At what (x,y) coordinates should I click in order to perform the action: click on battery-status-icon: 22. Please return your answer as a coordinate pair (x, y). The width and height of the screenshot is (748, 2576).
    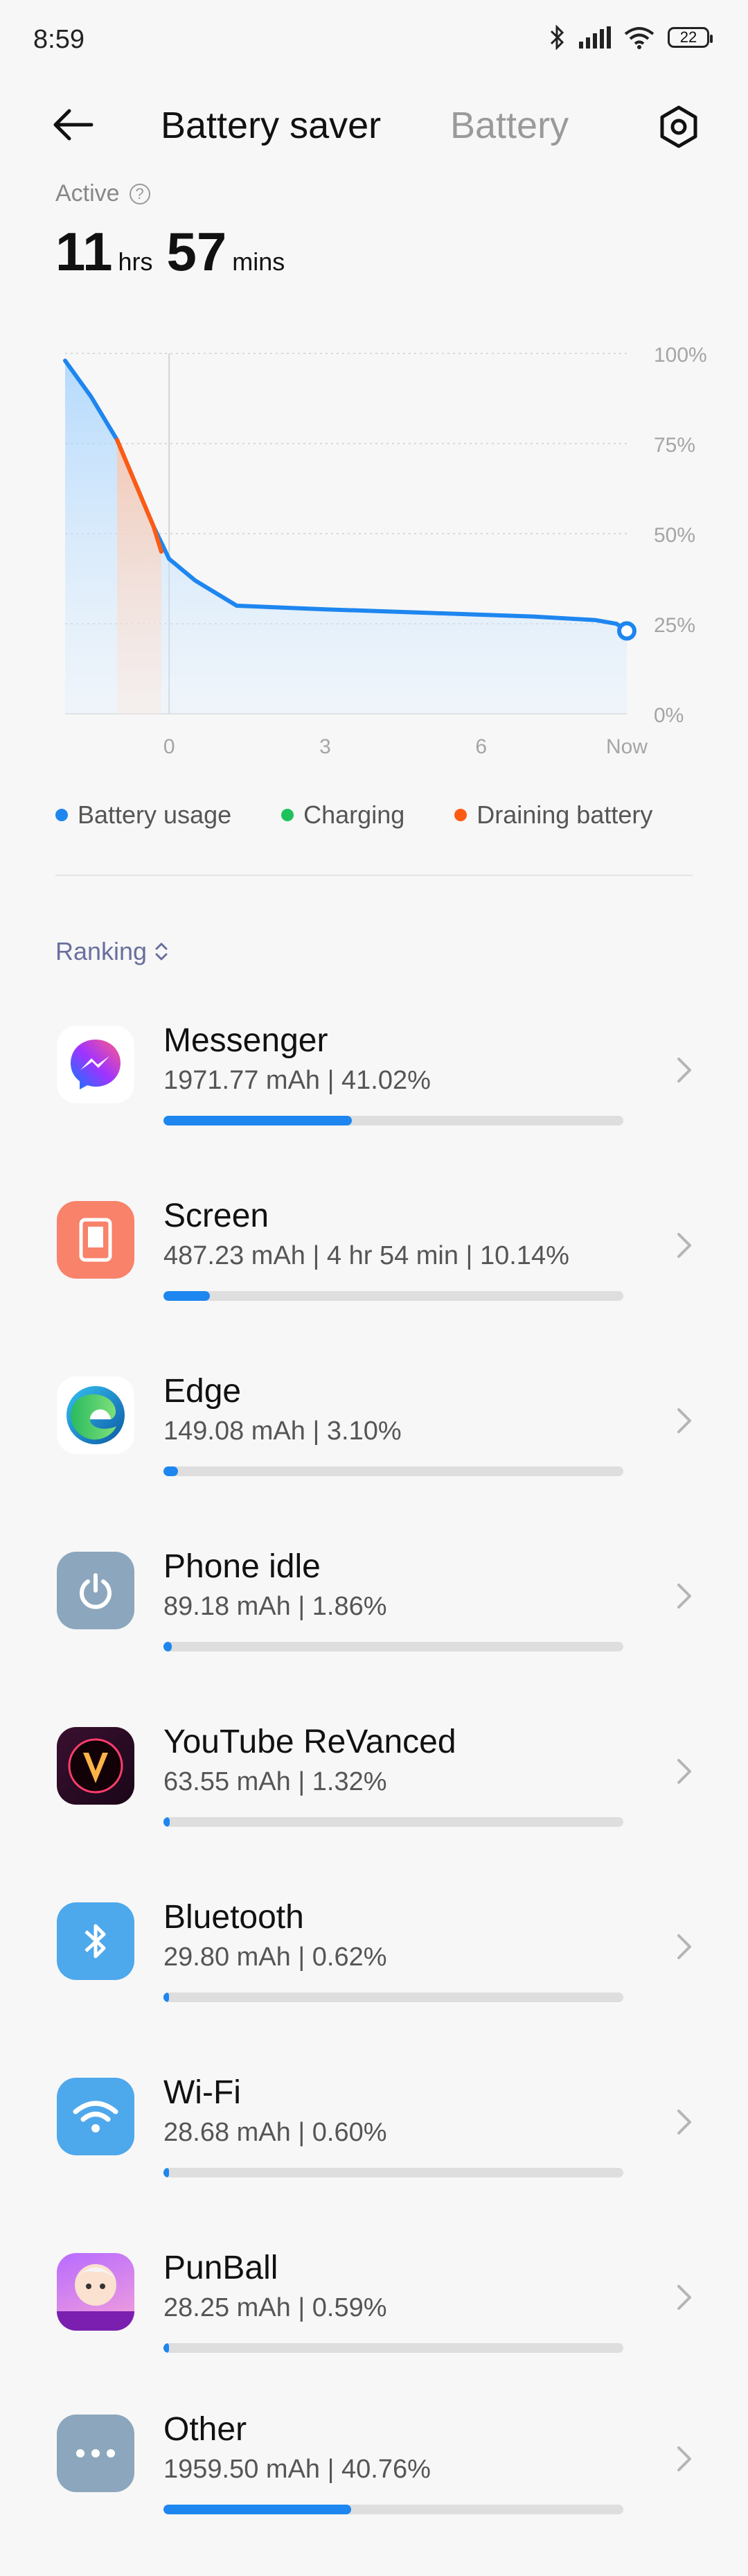
    Looking at the image, I should click on (690, 37).